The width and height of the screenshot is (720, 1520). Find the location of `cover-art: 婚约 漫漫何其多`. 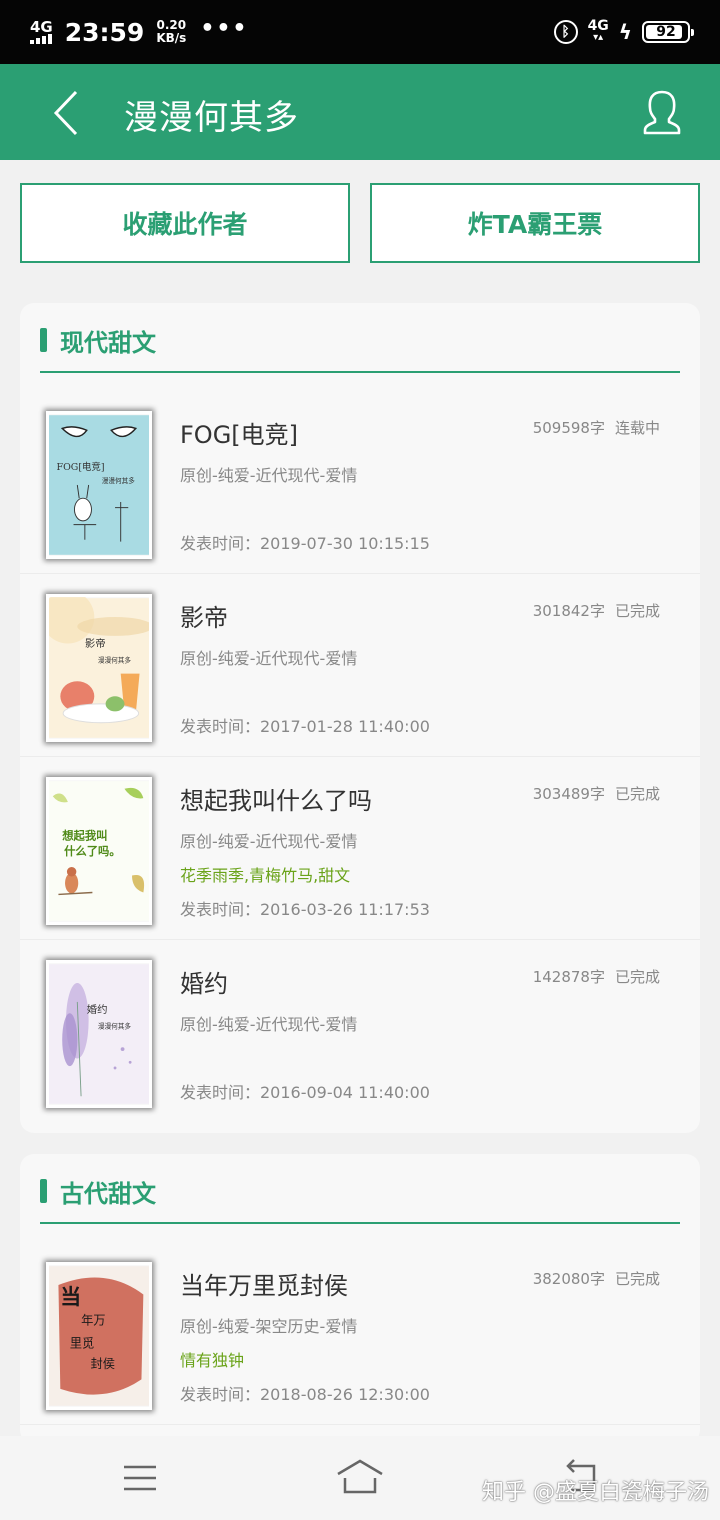

cover-art: 婚约 漫漫何其多 is located at coordinates (99, 1034).